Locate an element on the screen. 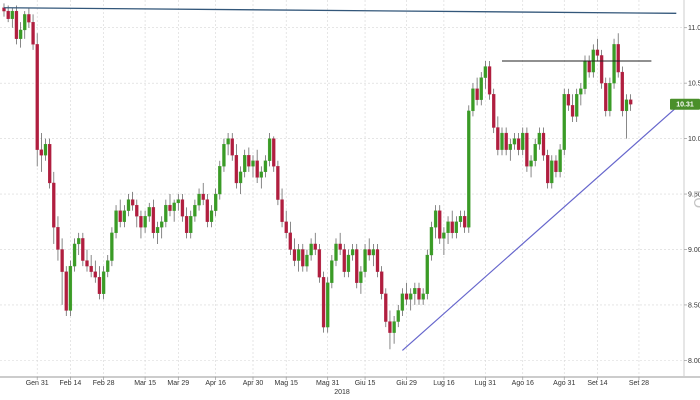  x-tick-label: Mar 15 is located at coordinates (145, 383).